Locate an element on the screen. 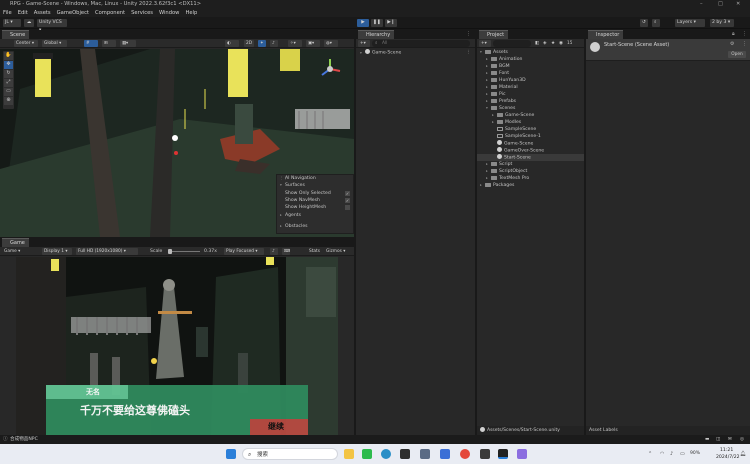 Image resolution: width=750 pixels, height=464 pixels. vcs-button: Unity VCS ▾ is located at coordinates (52, 26).